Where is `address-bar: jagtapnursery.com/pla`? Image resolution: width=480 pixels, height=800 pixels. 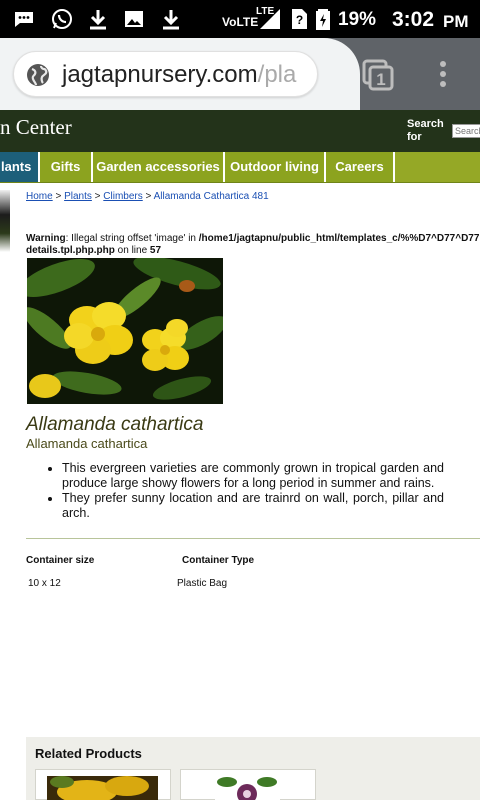
address-bar: jagtapnursery.com/pla is located at coordinates (165, 74).